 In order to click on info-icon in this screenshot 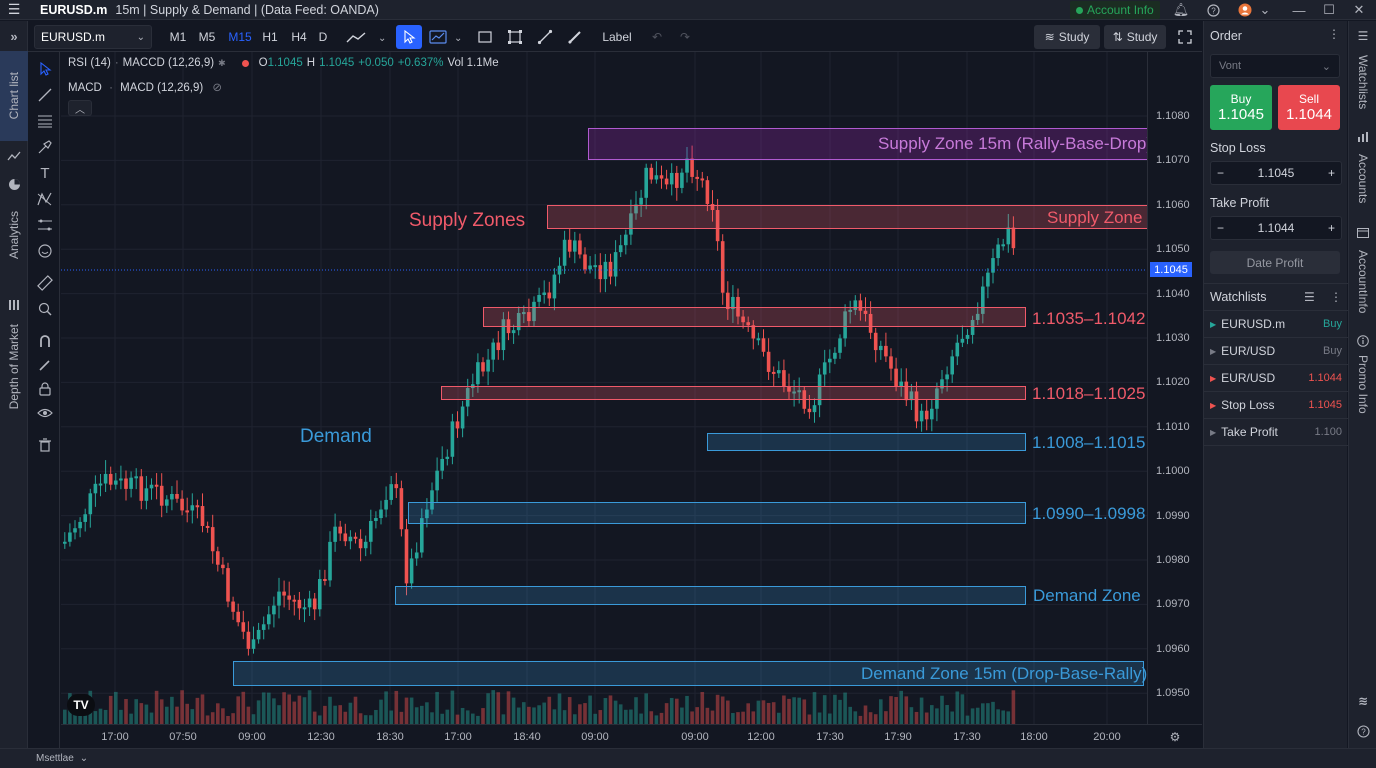, I will do `click(1362, 341)`.